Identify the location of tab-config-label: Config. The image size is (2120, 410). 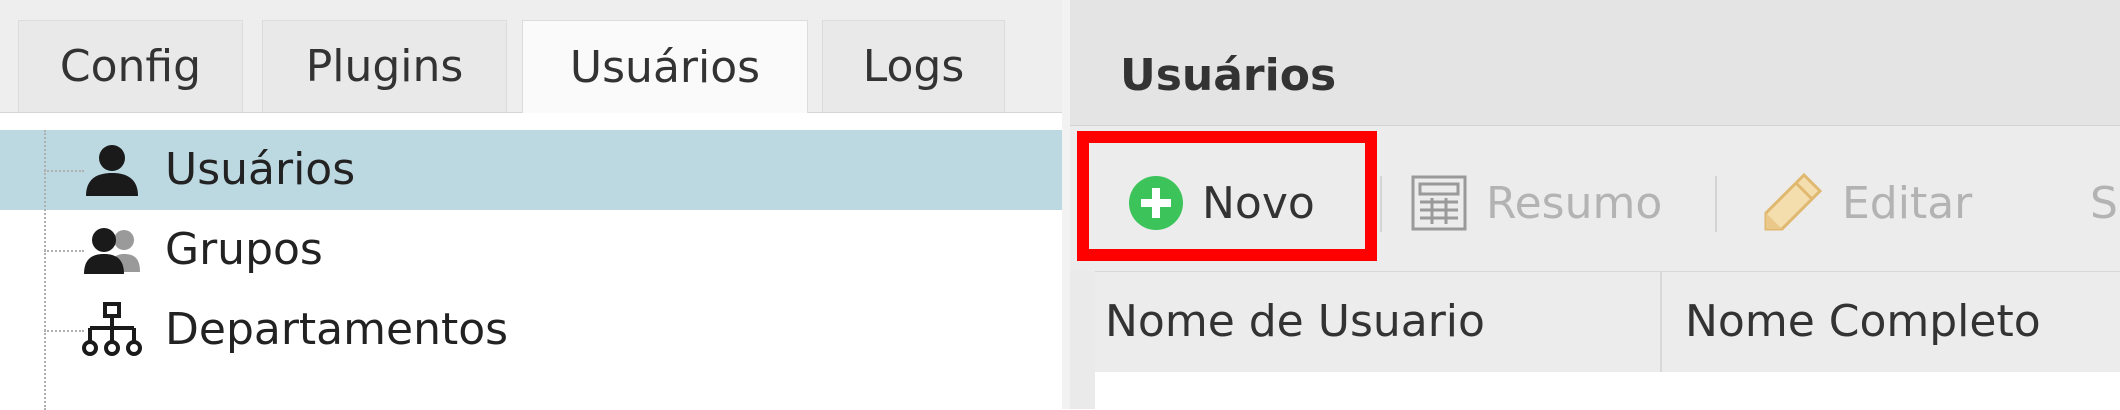
(130, 66).